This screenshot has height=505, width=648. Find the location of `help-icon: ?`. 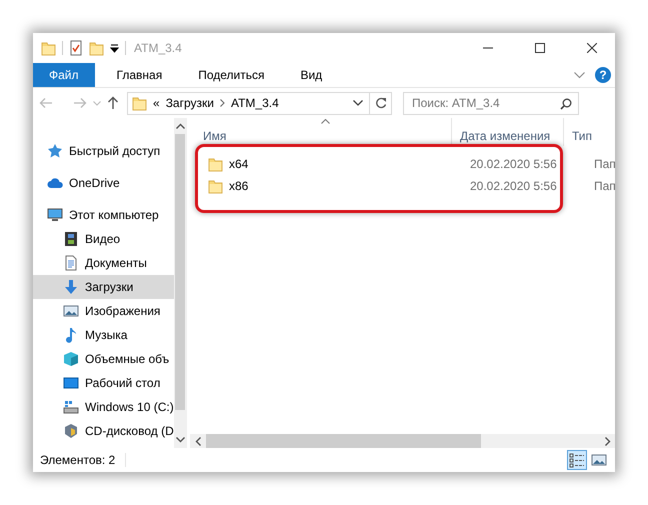

help-icon: ? is located at coordinates (603, 75).